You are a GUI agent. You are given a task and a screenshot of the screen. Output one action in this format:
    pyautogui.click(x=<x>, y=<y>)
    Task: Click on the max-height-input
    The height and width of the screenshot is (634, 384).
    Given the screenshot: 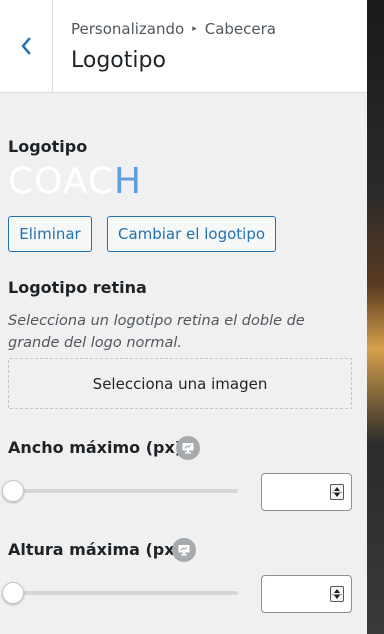 What is the action you would take?
    pyautogui.click(x=306, y=594)
    